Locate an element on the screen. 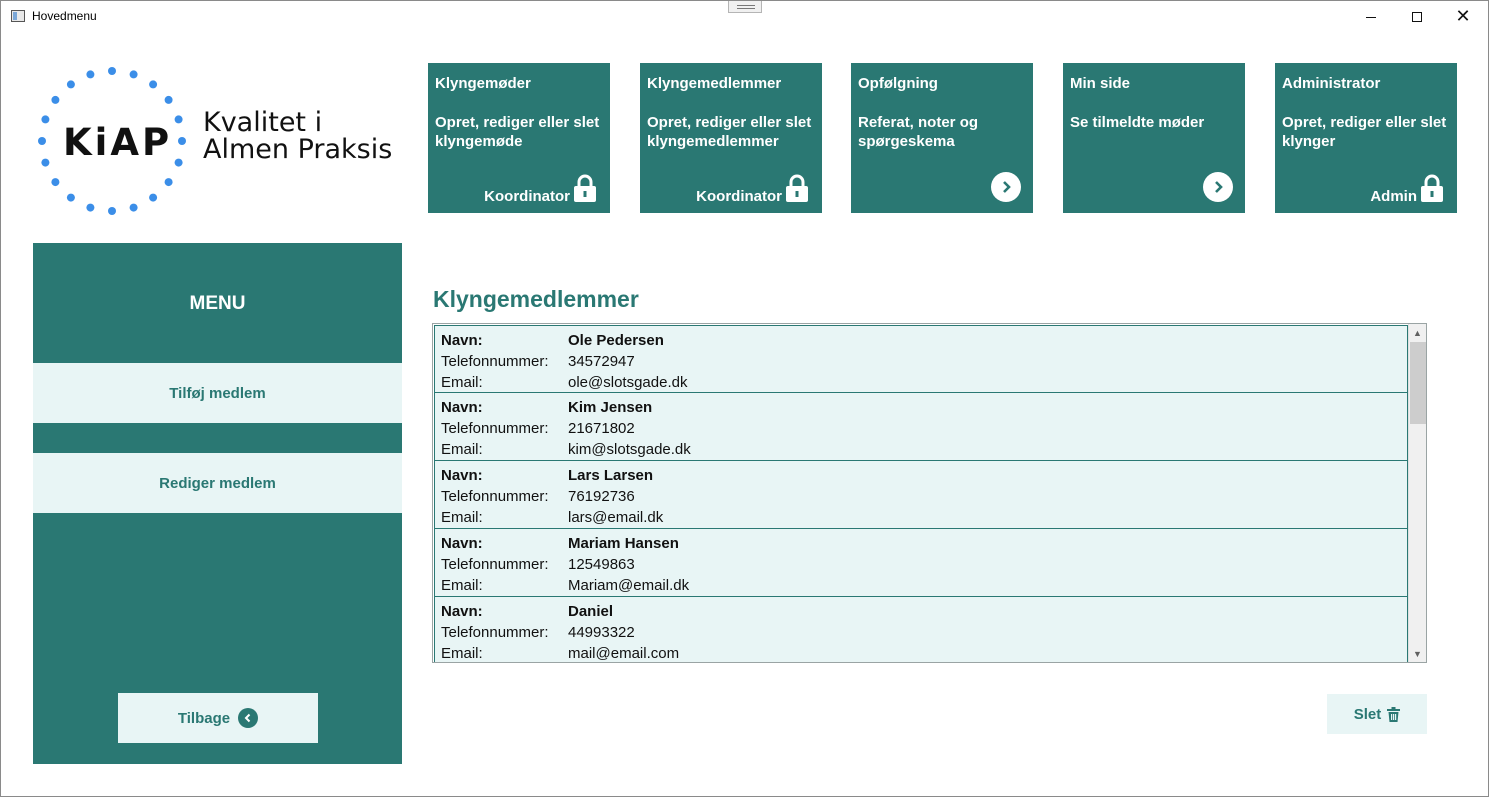 The width and height of the screenshot is (1489, 797). drag-grip-icon is located at coordinates (745, 7).